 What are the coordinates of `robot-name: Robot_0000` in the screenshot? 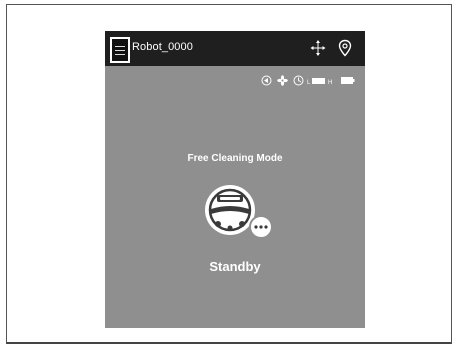 It's located at (162, 47).